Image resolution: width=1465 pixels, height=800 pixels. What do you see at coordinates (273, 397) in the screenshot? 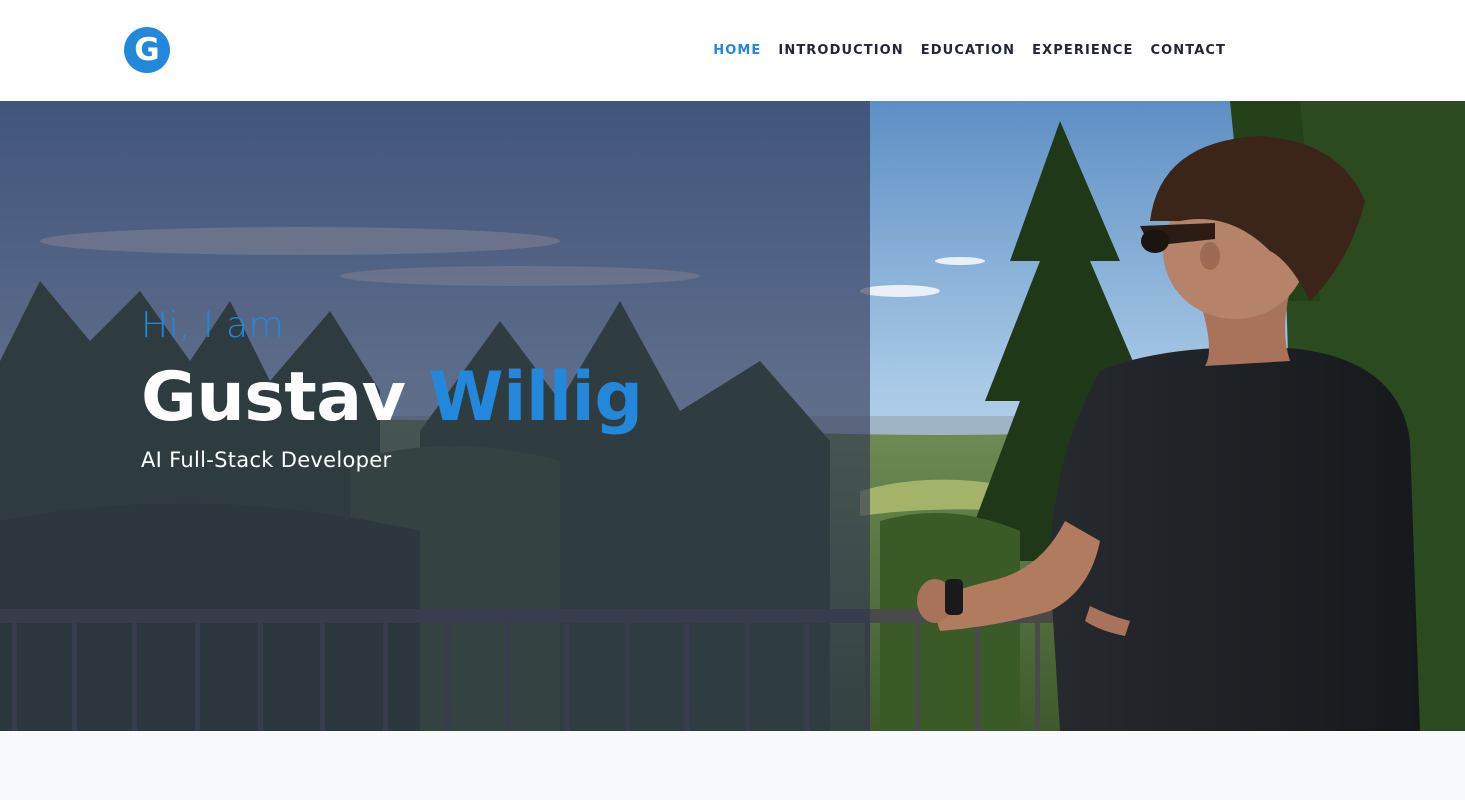
I see `hero-first-name: Gustav` at bounding box center [273, 397].